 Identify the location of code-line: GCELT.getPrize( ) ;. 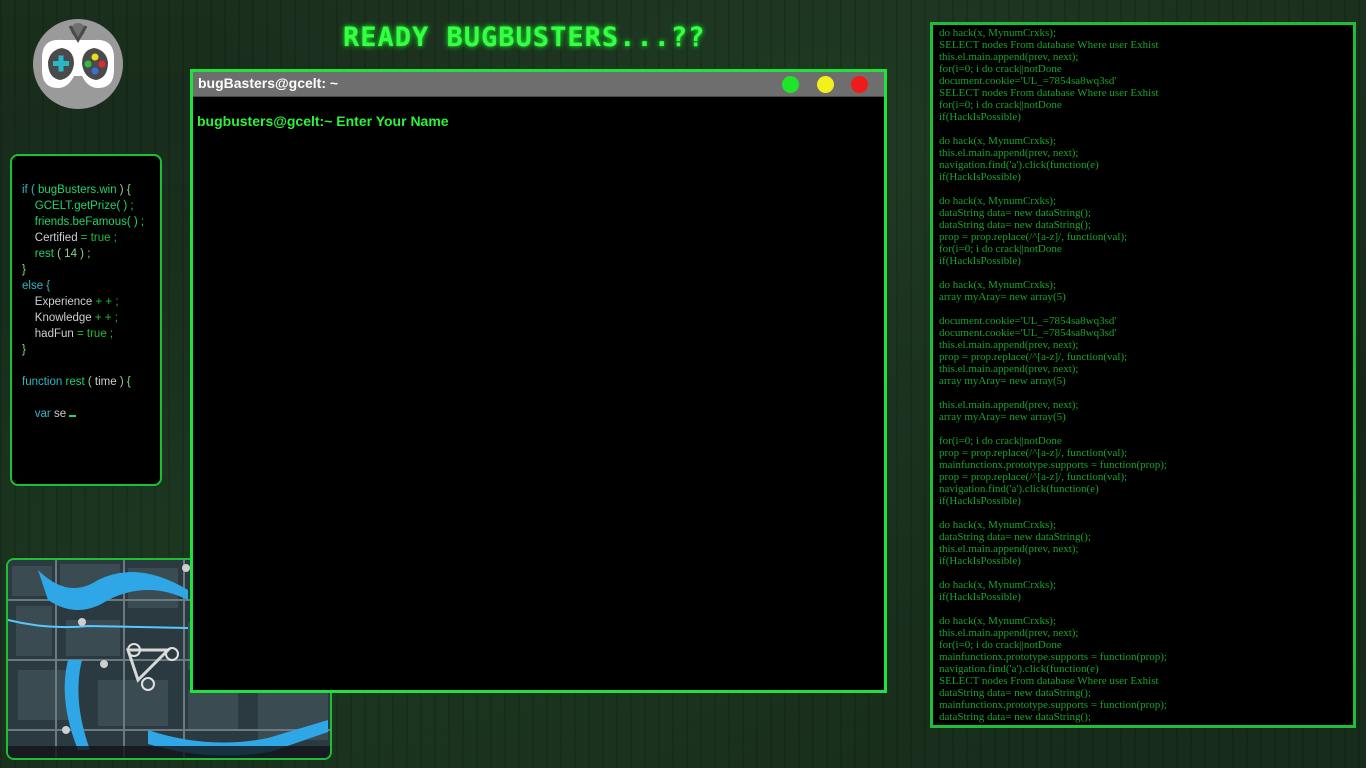
(91, 206).